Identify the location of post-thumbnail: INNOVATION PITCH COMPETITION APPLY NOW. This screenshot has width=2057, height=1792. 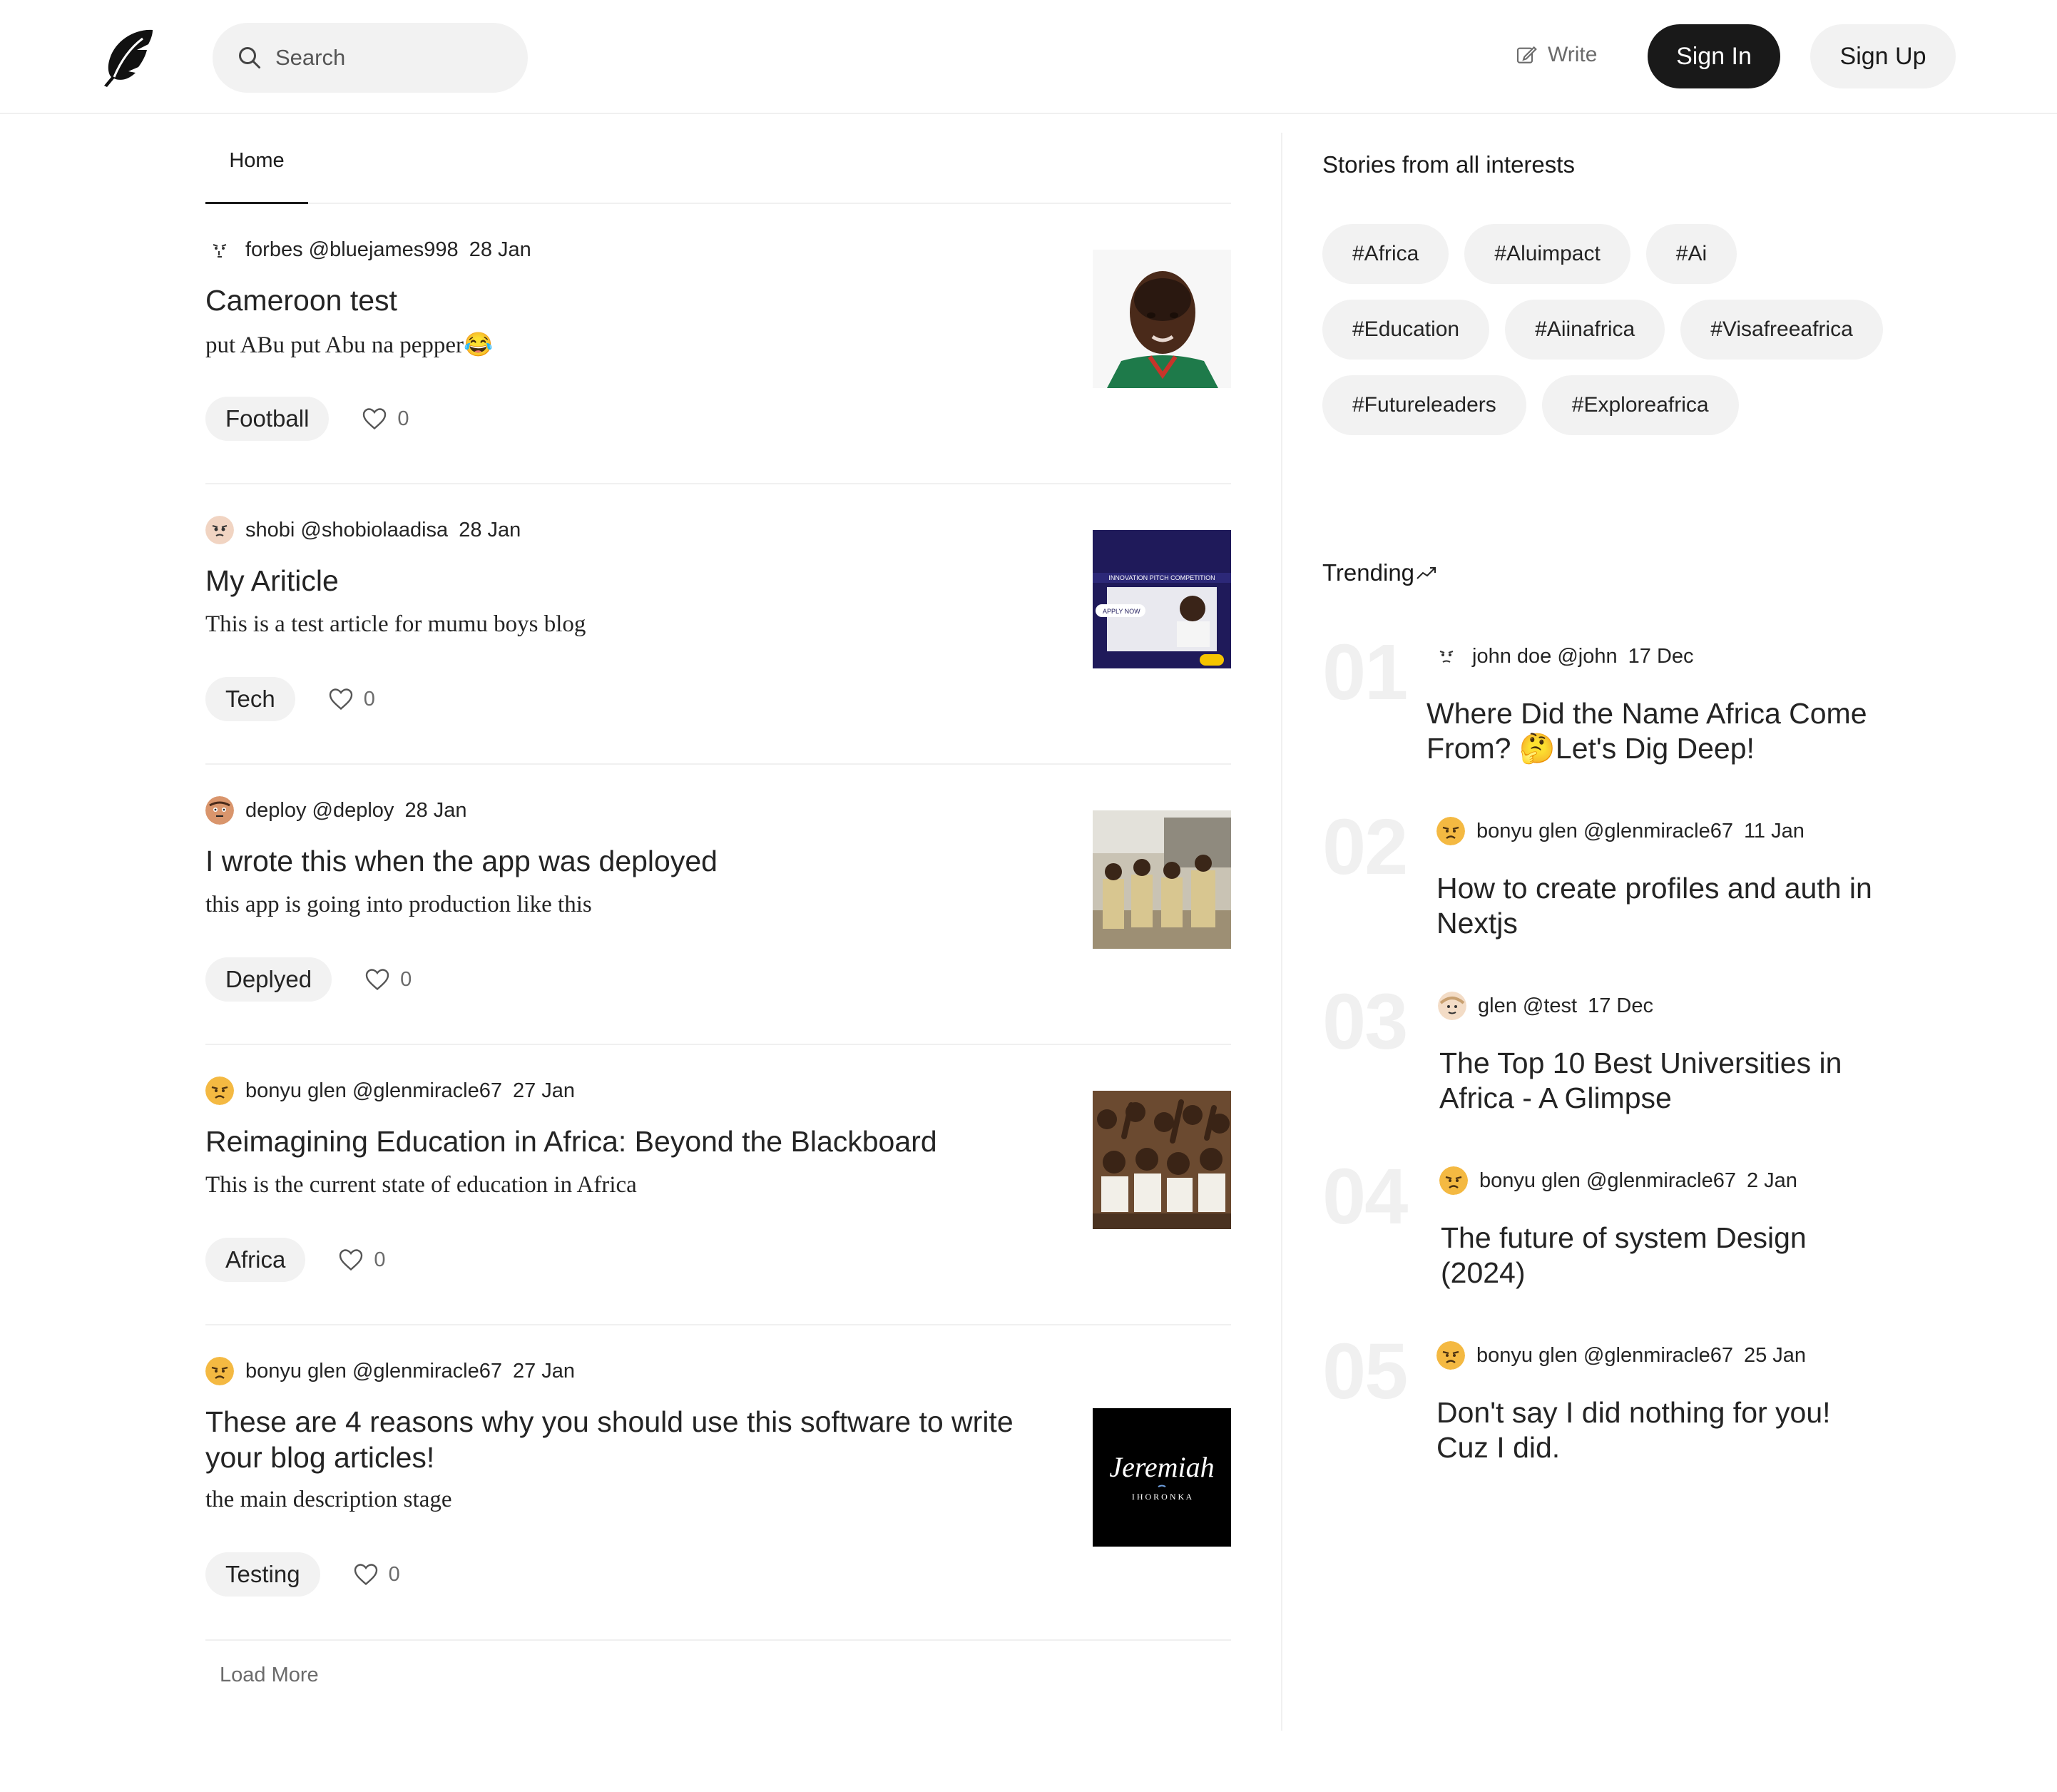
(1162, 599).